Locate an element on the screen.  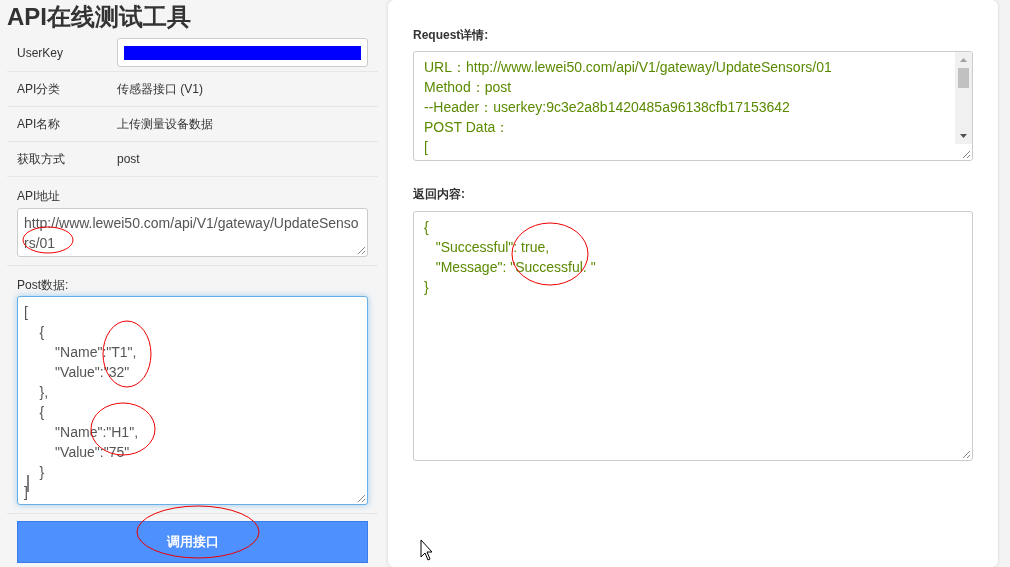
section-label: Request详情: is located at coordinates (451, 35).